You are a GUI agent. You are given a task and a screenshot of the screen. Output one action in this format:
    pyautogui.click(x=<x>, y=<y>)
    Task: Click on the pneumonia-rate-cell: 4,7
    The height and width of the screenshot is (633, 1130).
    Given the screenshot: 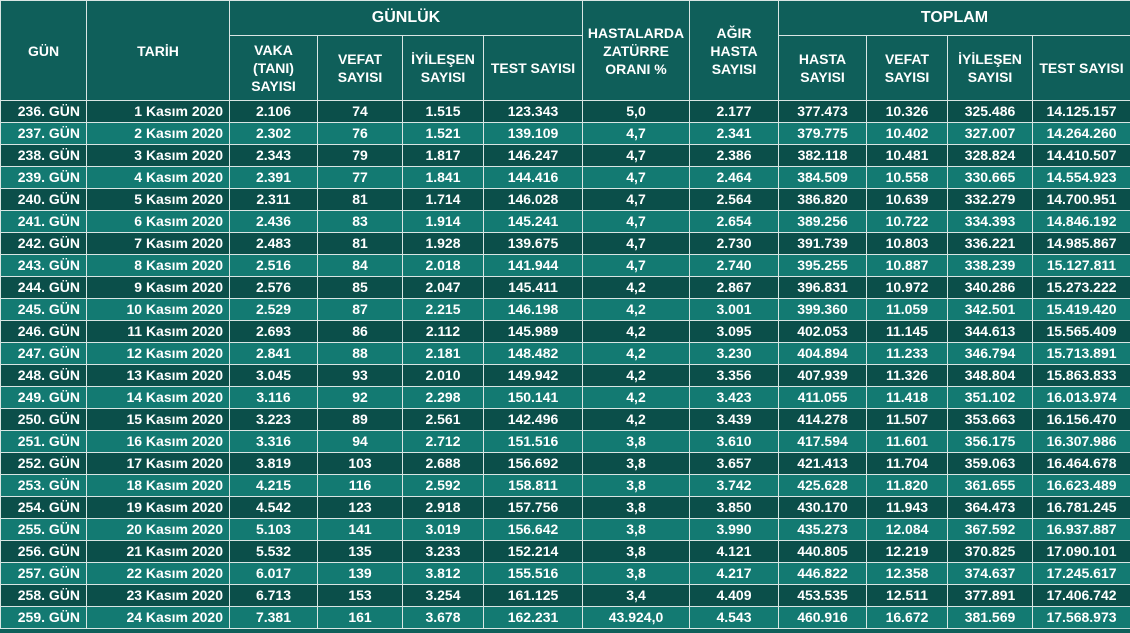 What is the action you would take?
    pyautogui.click(x=636, y=177)
    